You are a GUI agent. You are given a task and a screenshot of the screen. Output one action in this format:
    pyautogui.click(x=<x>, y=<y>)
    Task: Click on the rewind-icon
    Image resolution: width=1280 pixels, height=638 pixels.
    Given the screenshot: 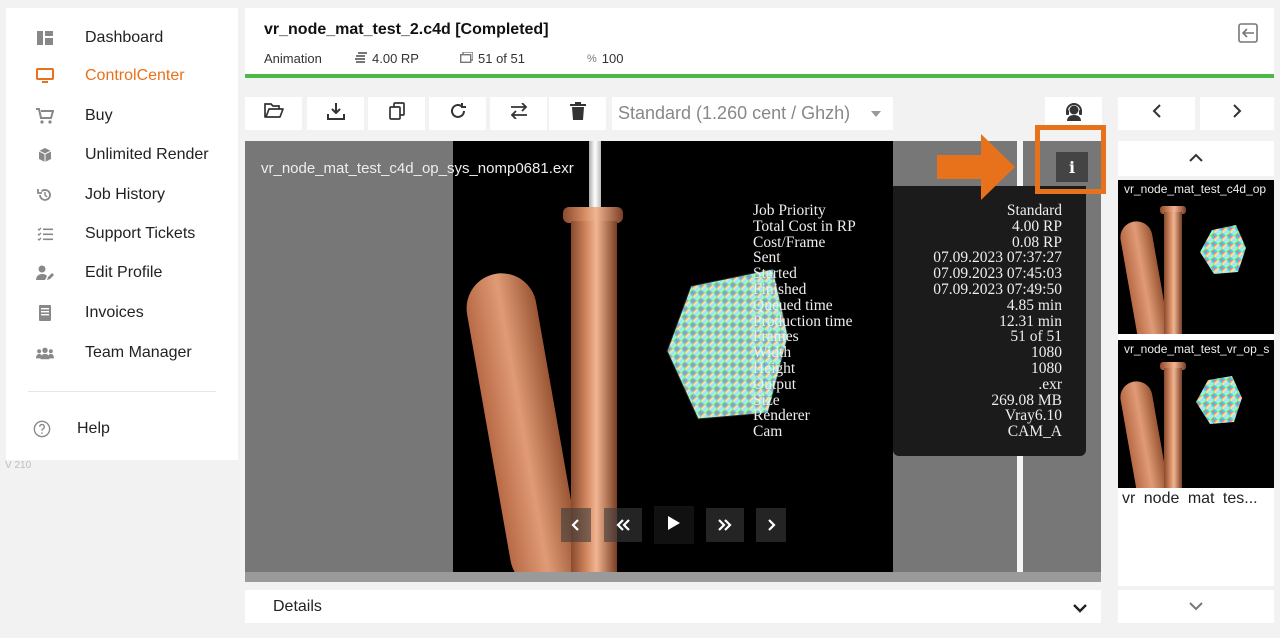 What is the action you would take?
    pyautogui.click(x=623, y=525)
    